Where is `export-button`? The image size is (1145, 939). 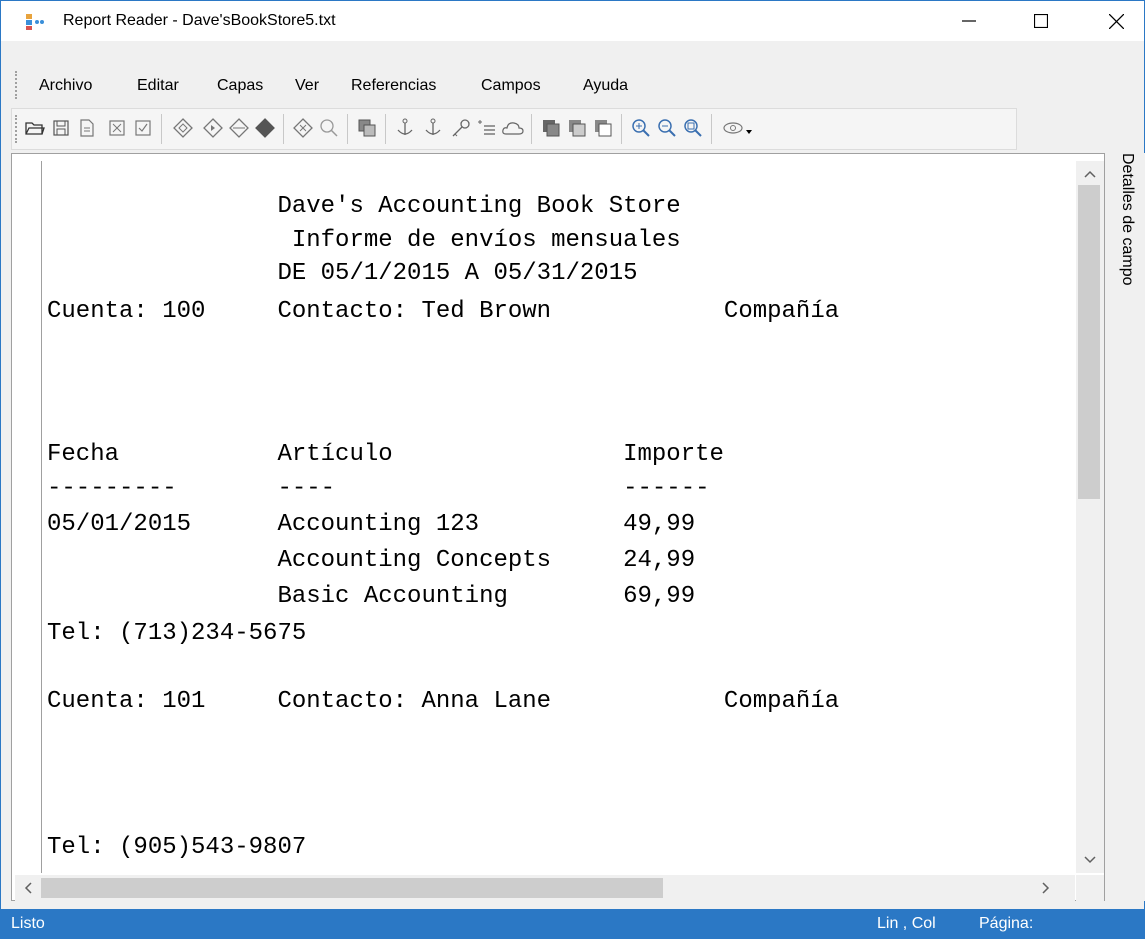
export-button is located at coordinates (87, 128).